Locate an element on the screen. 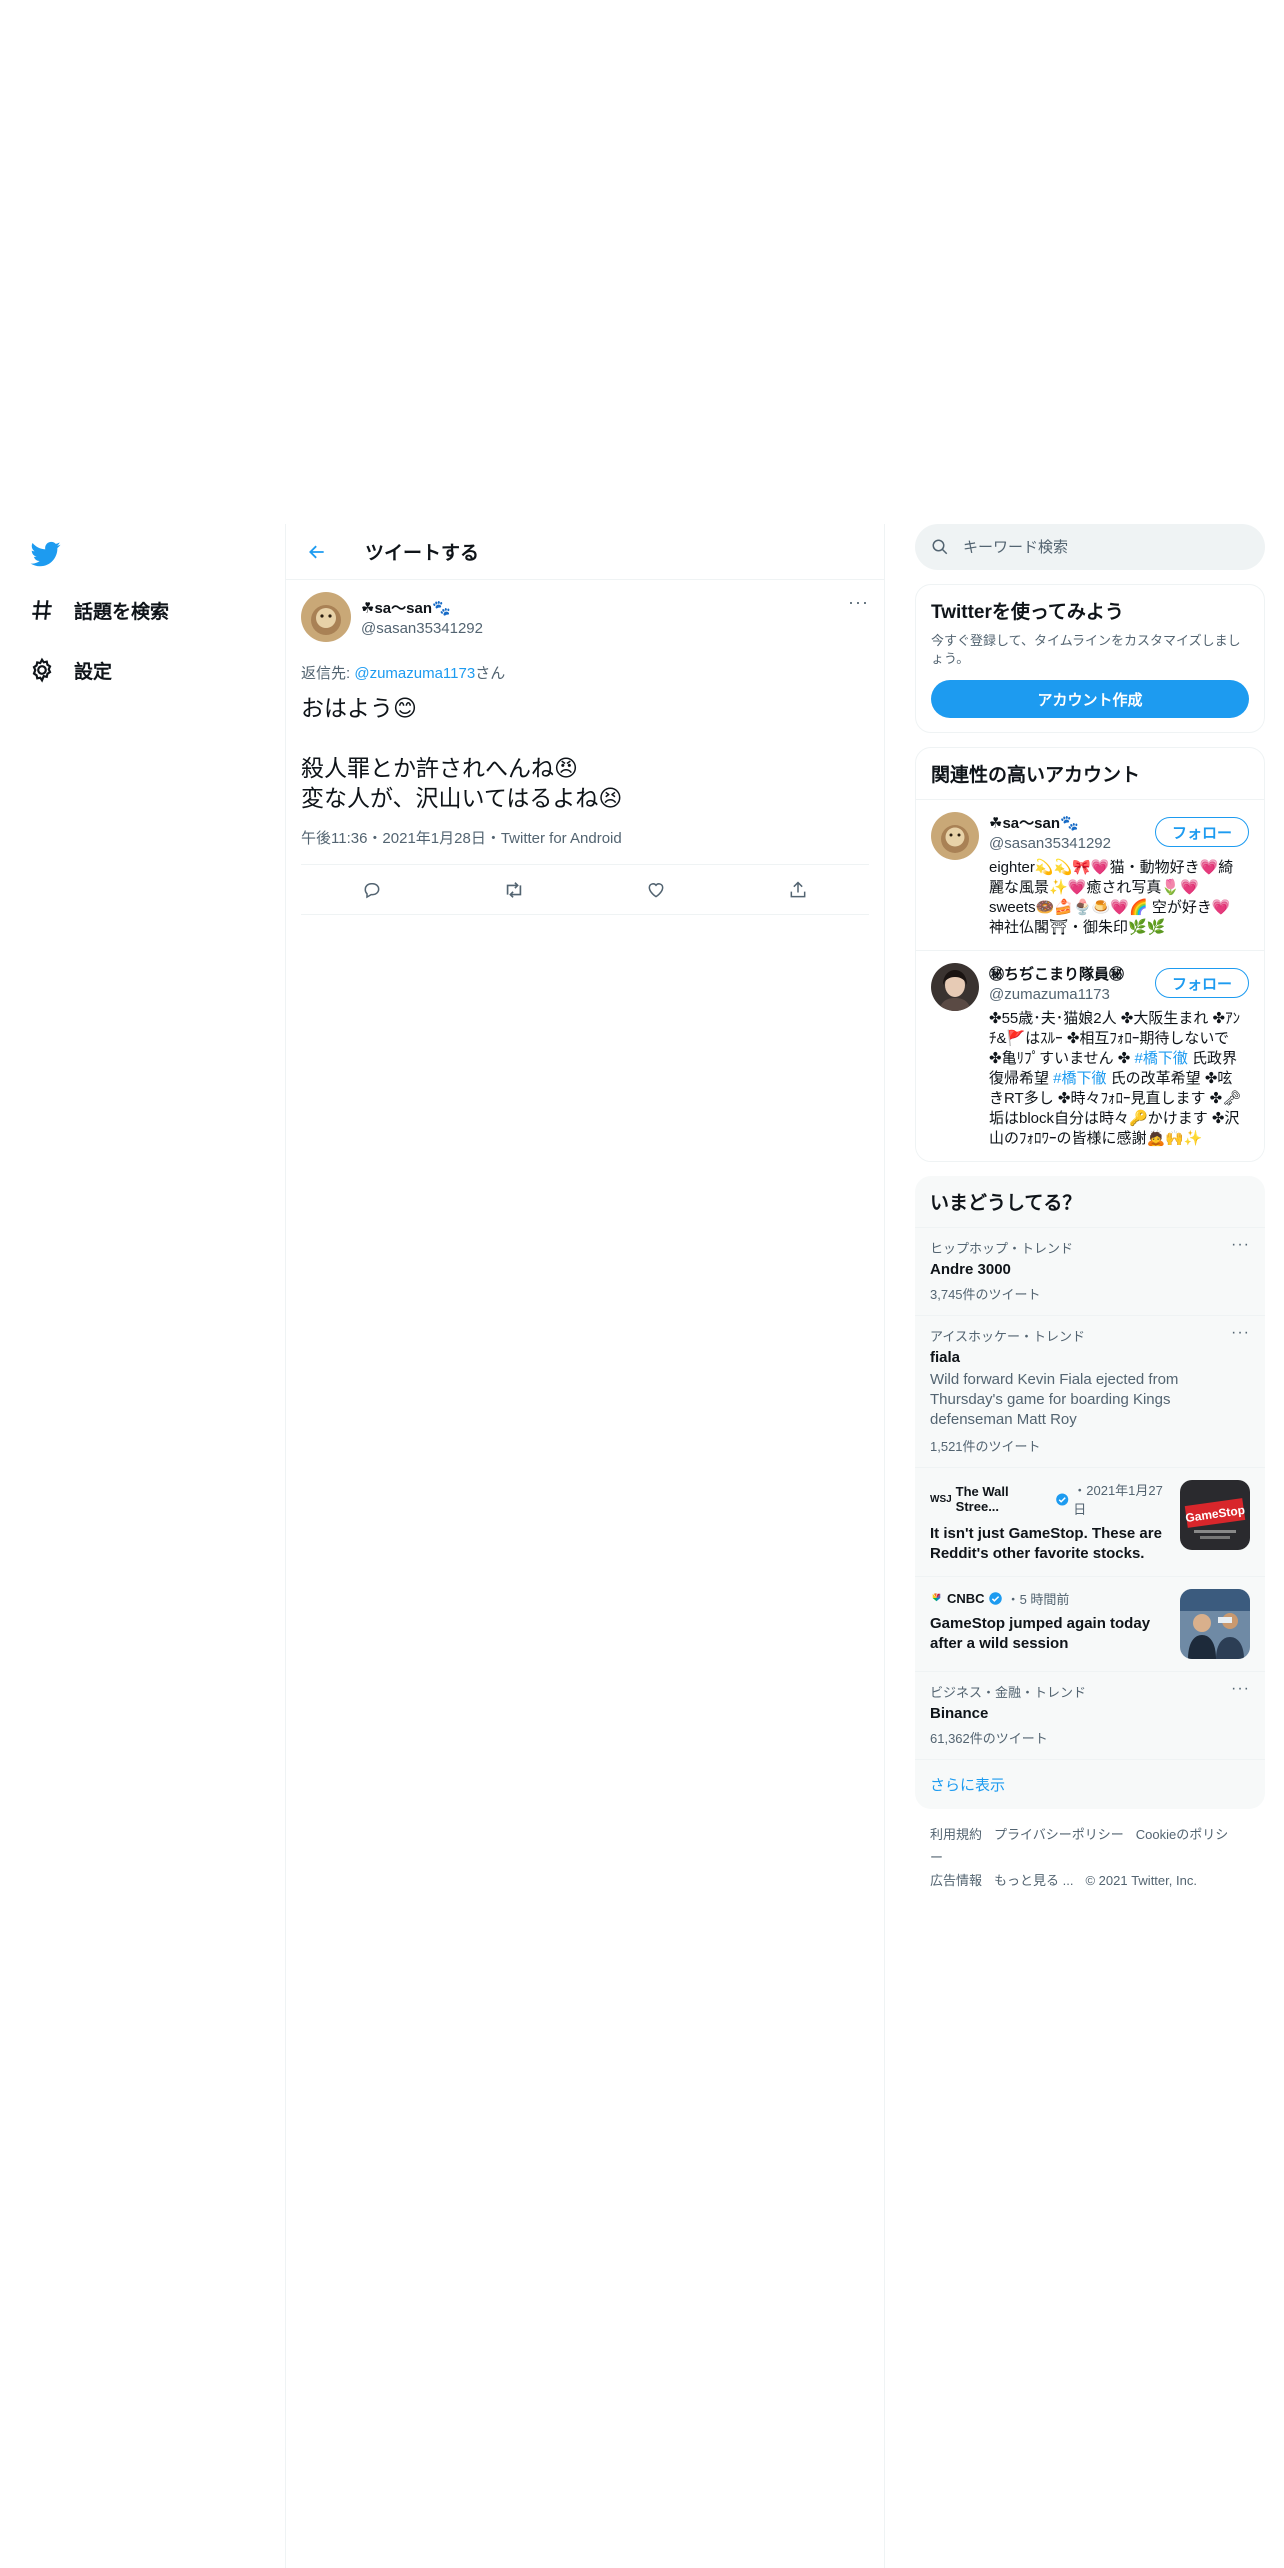 This screenshot has width=1284, height=2568. nav-explore: 話題を検索 is located at coordinates (98, 610).